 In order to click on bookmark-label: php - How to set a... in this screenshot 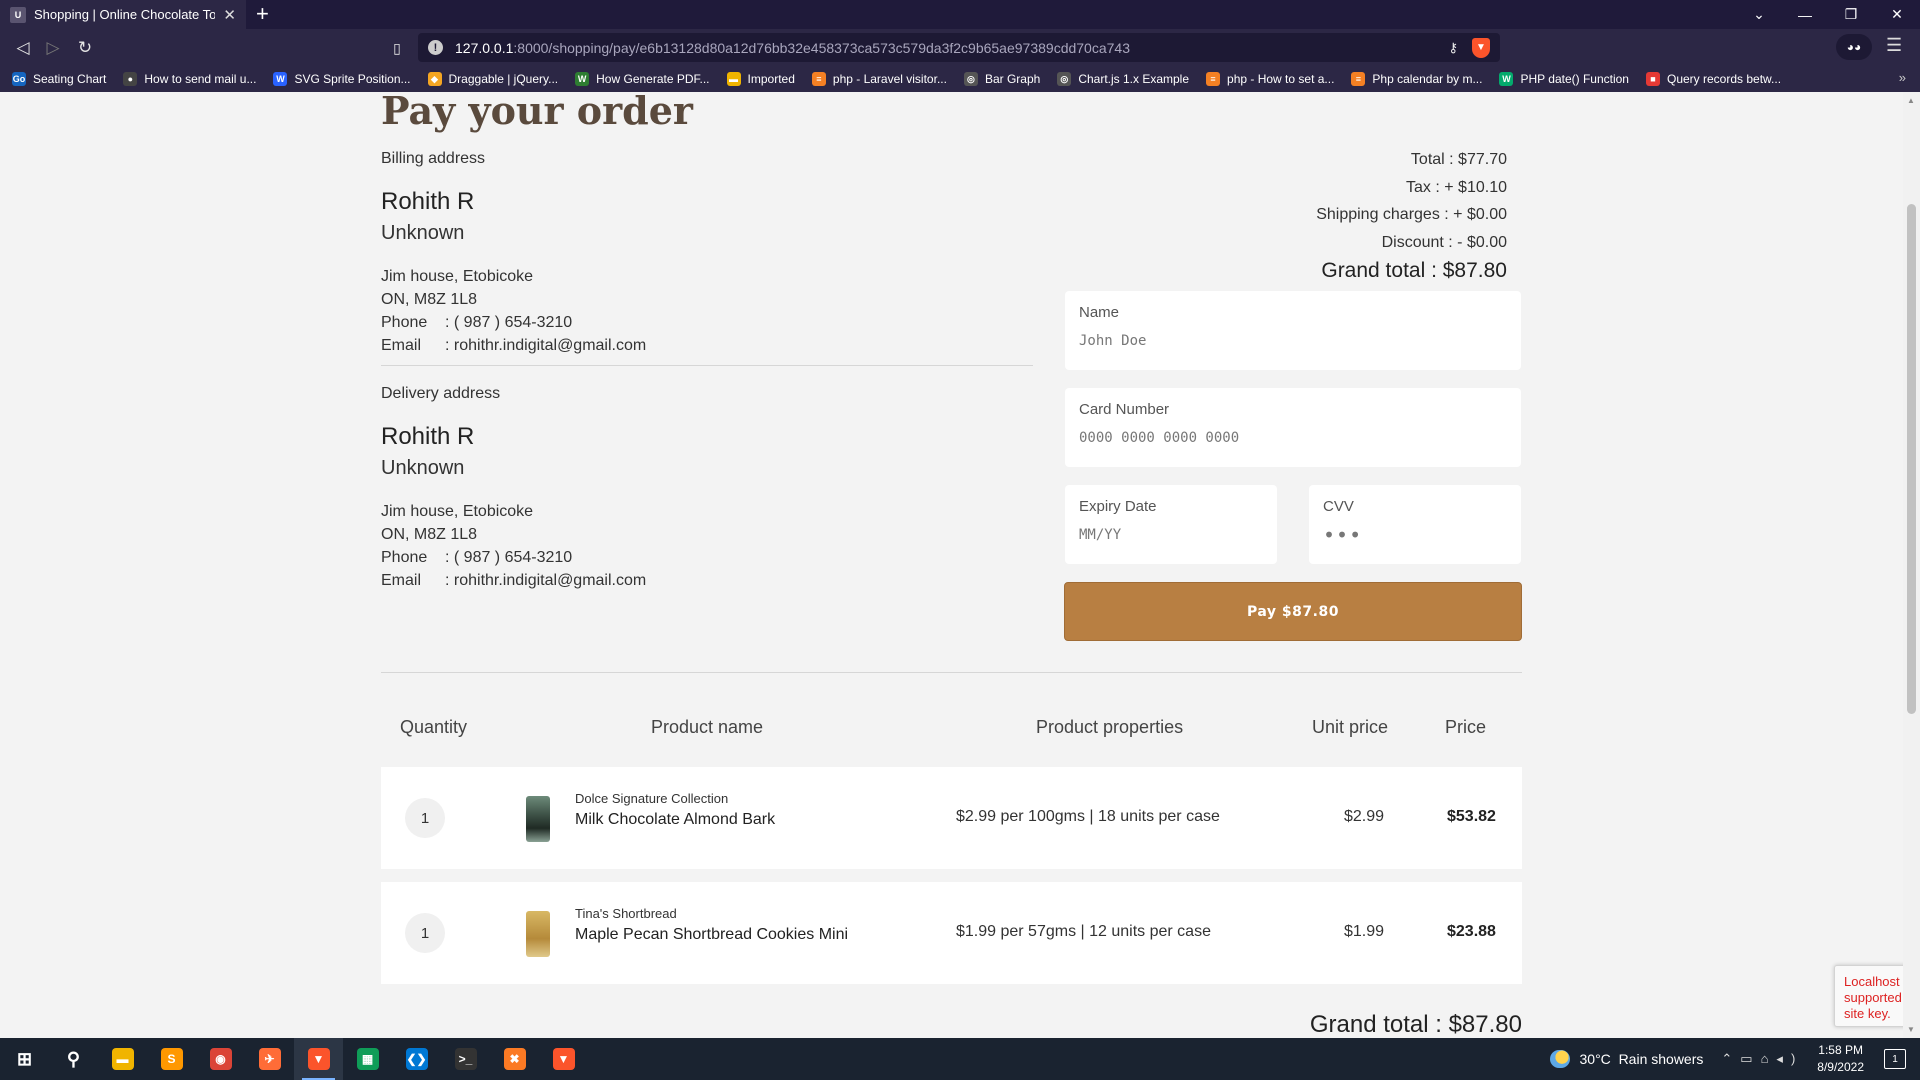, I will do `click(1281, 79)`.